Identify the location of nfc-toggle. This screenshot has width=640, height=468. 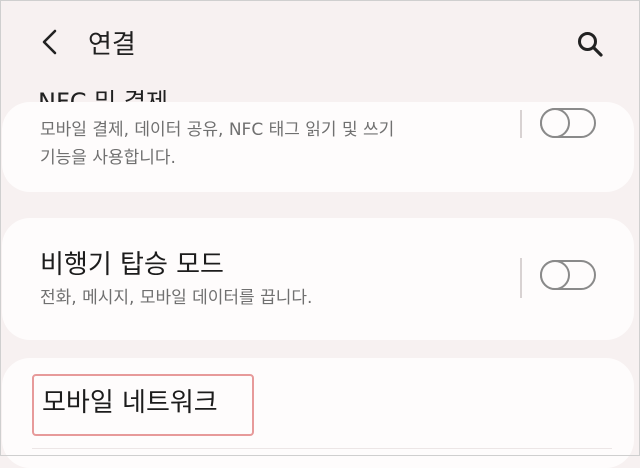
(568, 123).